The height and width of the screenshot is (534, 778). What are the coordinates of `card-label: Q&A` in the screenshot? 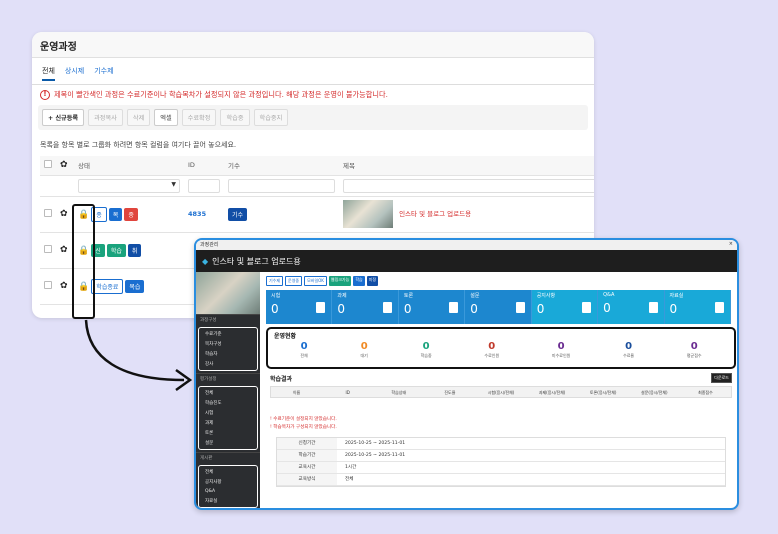 It's located at (609, 295).